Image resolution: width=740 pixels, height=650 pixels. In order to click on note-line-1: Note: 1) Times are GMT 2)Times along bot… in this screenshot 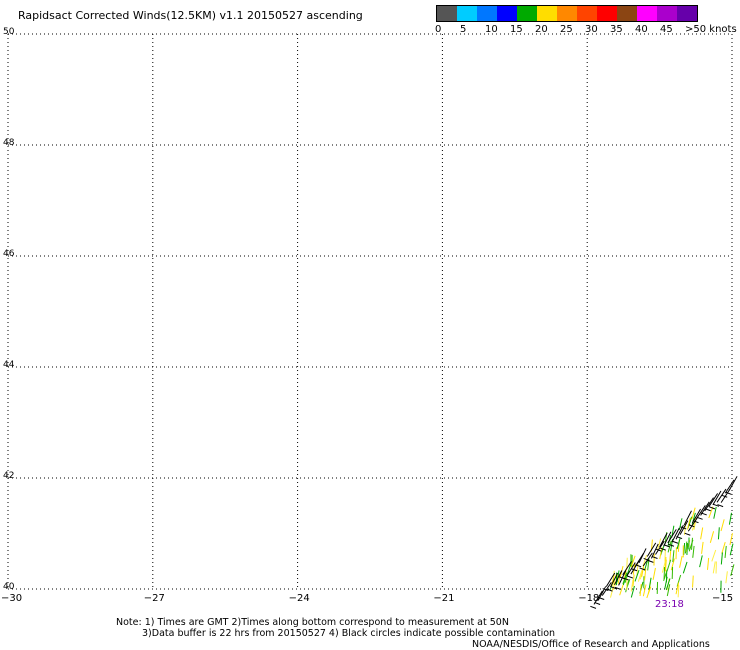, I will do `click(312, 622)`.